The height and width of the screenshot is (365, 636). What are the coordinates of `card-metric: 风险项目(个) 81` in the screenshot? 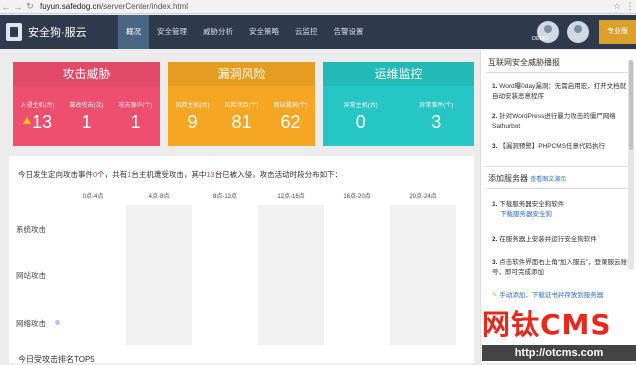 It's located at (241, 117).